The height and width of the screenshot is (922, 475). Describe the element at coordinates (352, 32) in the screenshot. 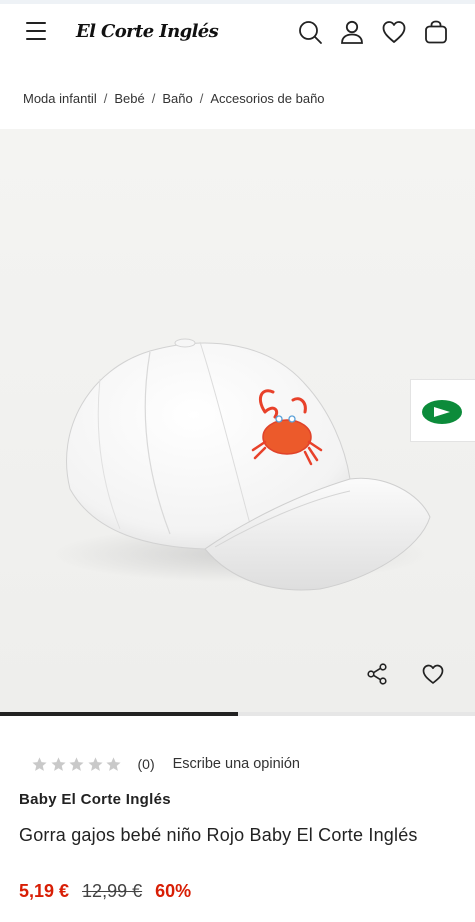

I see `user-icon` at that location.